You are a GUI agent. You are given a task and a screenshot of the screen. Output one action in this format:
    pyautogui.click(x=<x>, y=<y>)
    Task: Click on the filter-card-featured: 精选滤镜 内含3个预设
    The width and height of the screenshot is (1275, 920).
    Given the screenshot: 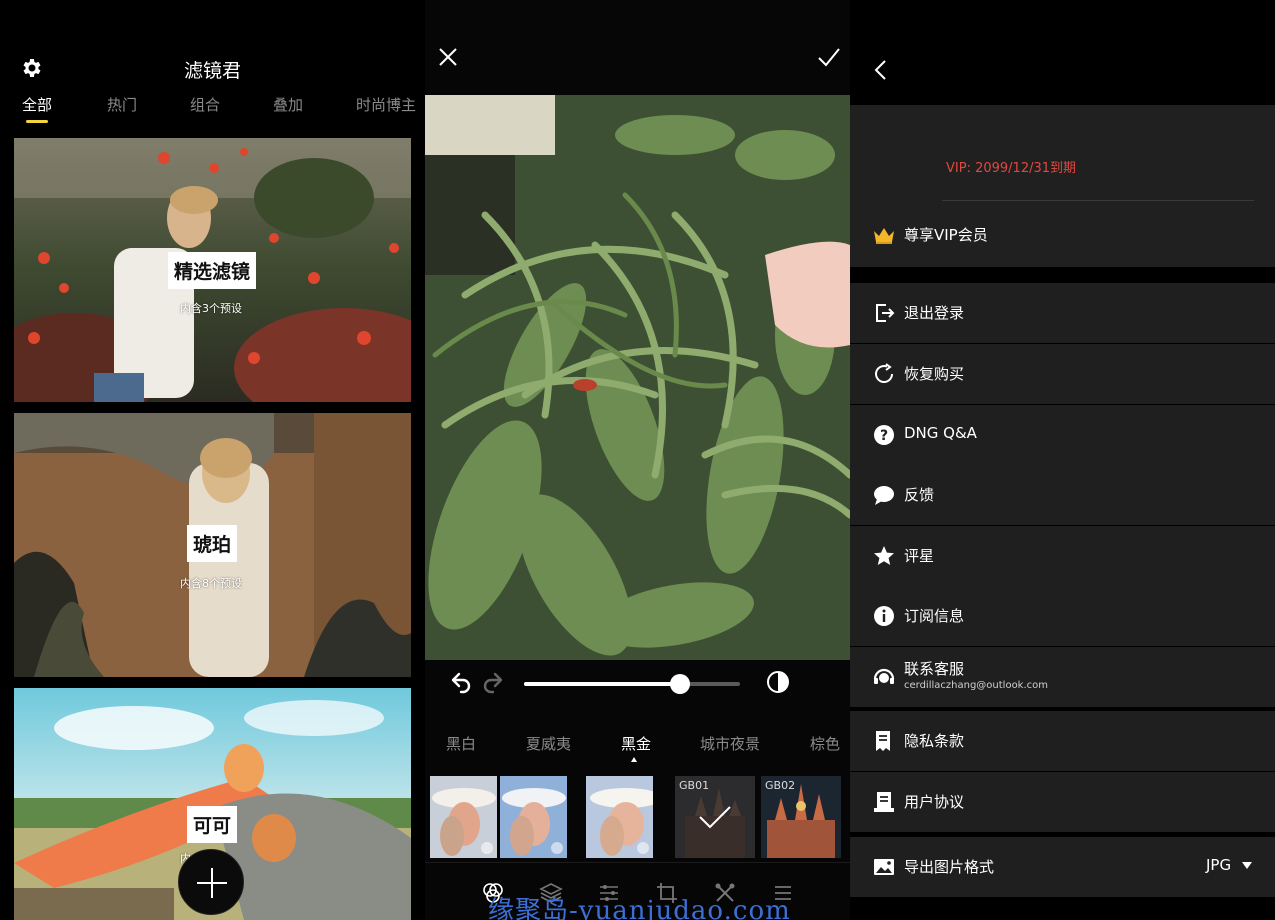 What is the action you would take?
    pyautogui.click(x=212, y=270)
    